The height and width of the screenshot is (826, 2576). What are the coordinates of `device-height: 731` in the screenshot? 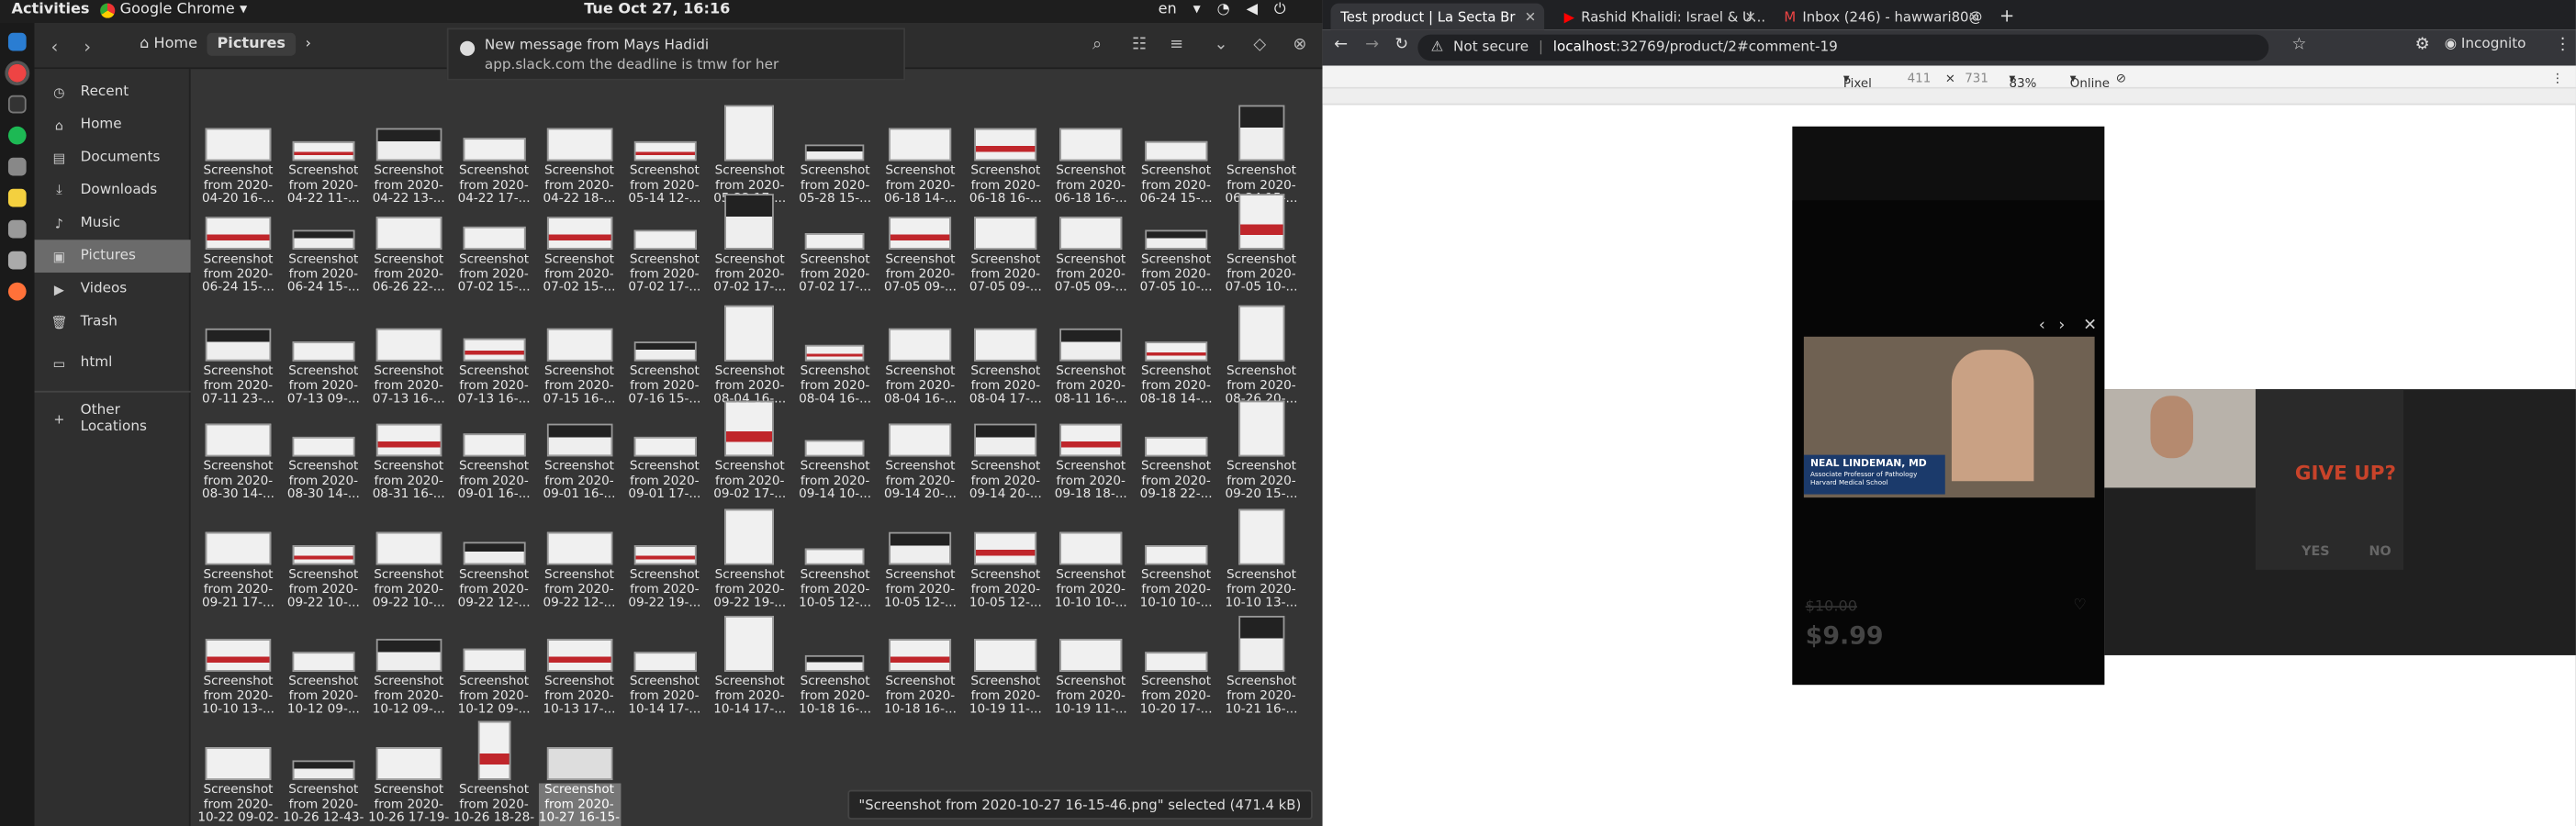 It's located at (1976, 78).